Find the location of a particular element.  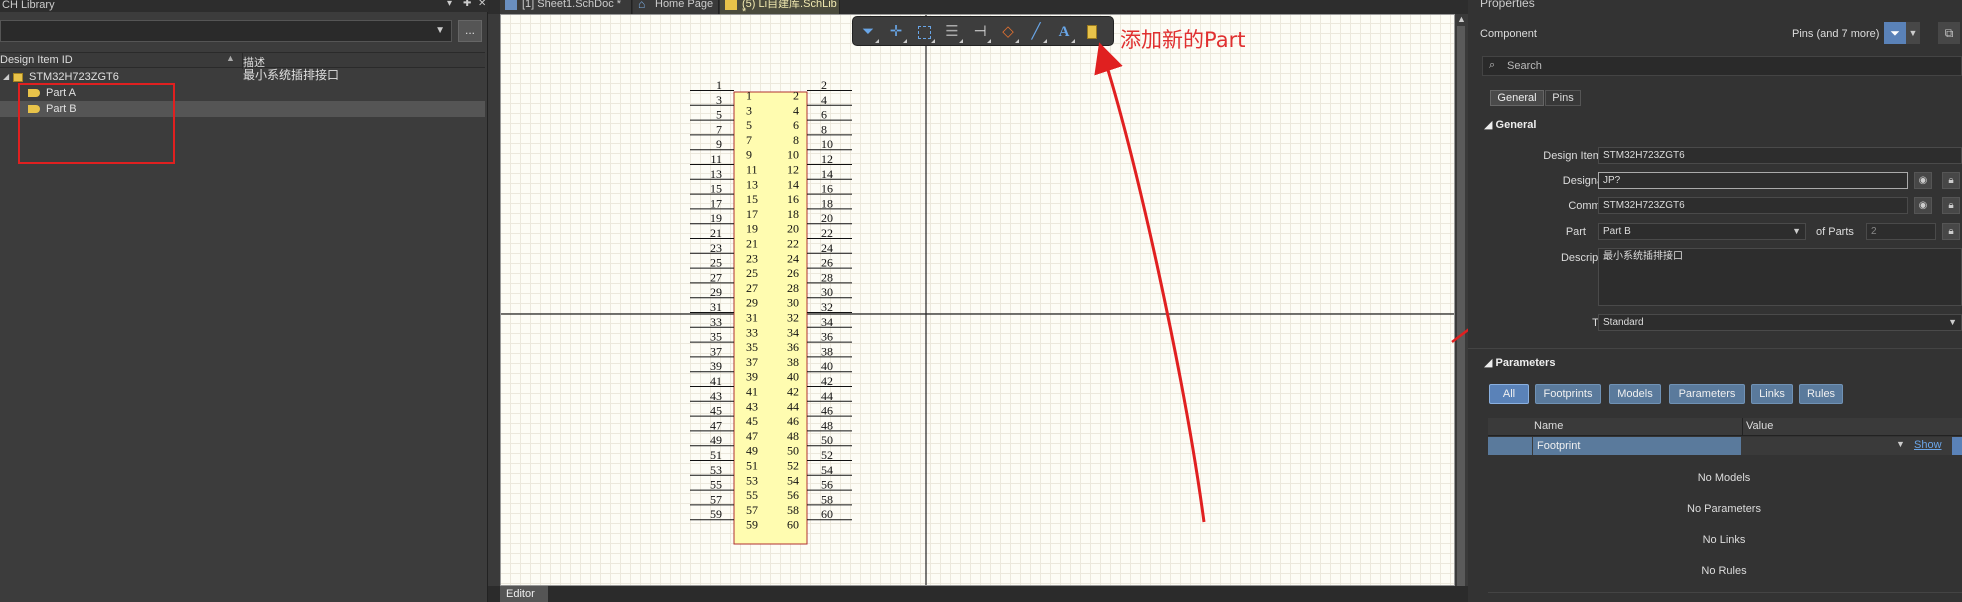

design-item-id-field: STM32H723ZGT6 is located at coordinates (1780, 155).